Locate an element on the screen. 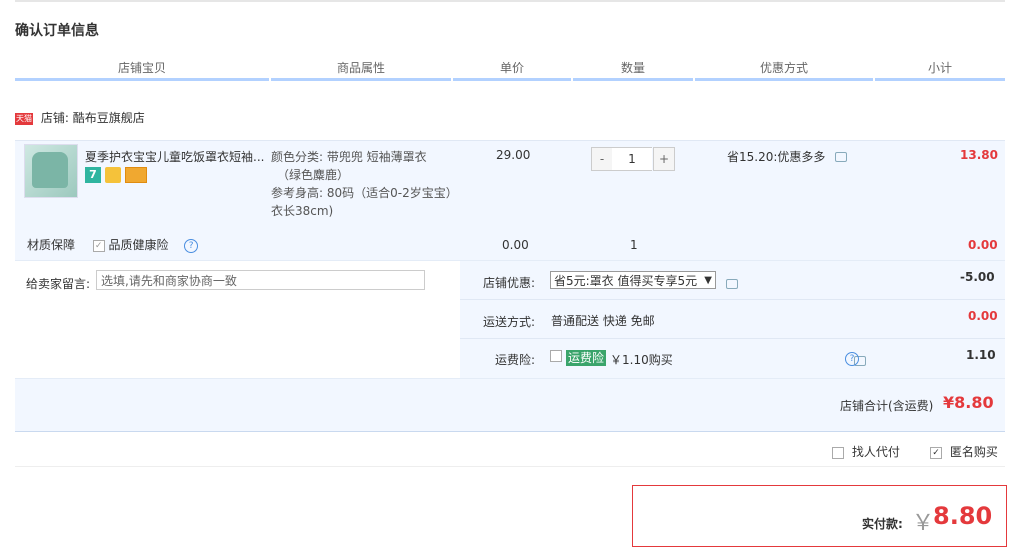 This screenshot has width=1010, height=547. col-header-price: 单价 is located at coordinates (512, 69).